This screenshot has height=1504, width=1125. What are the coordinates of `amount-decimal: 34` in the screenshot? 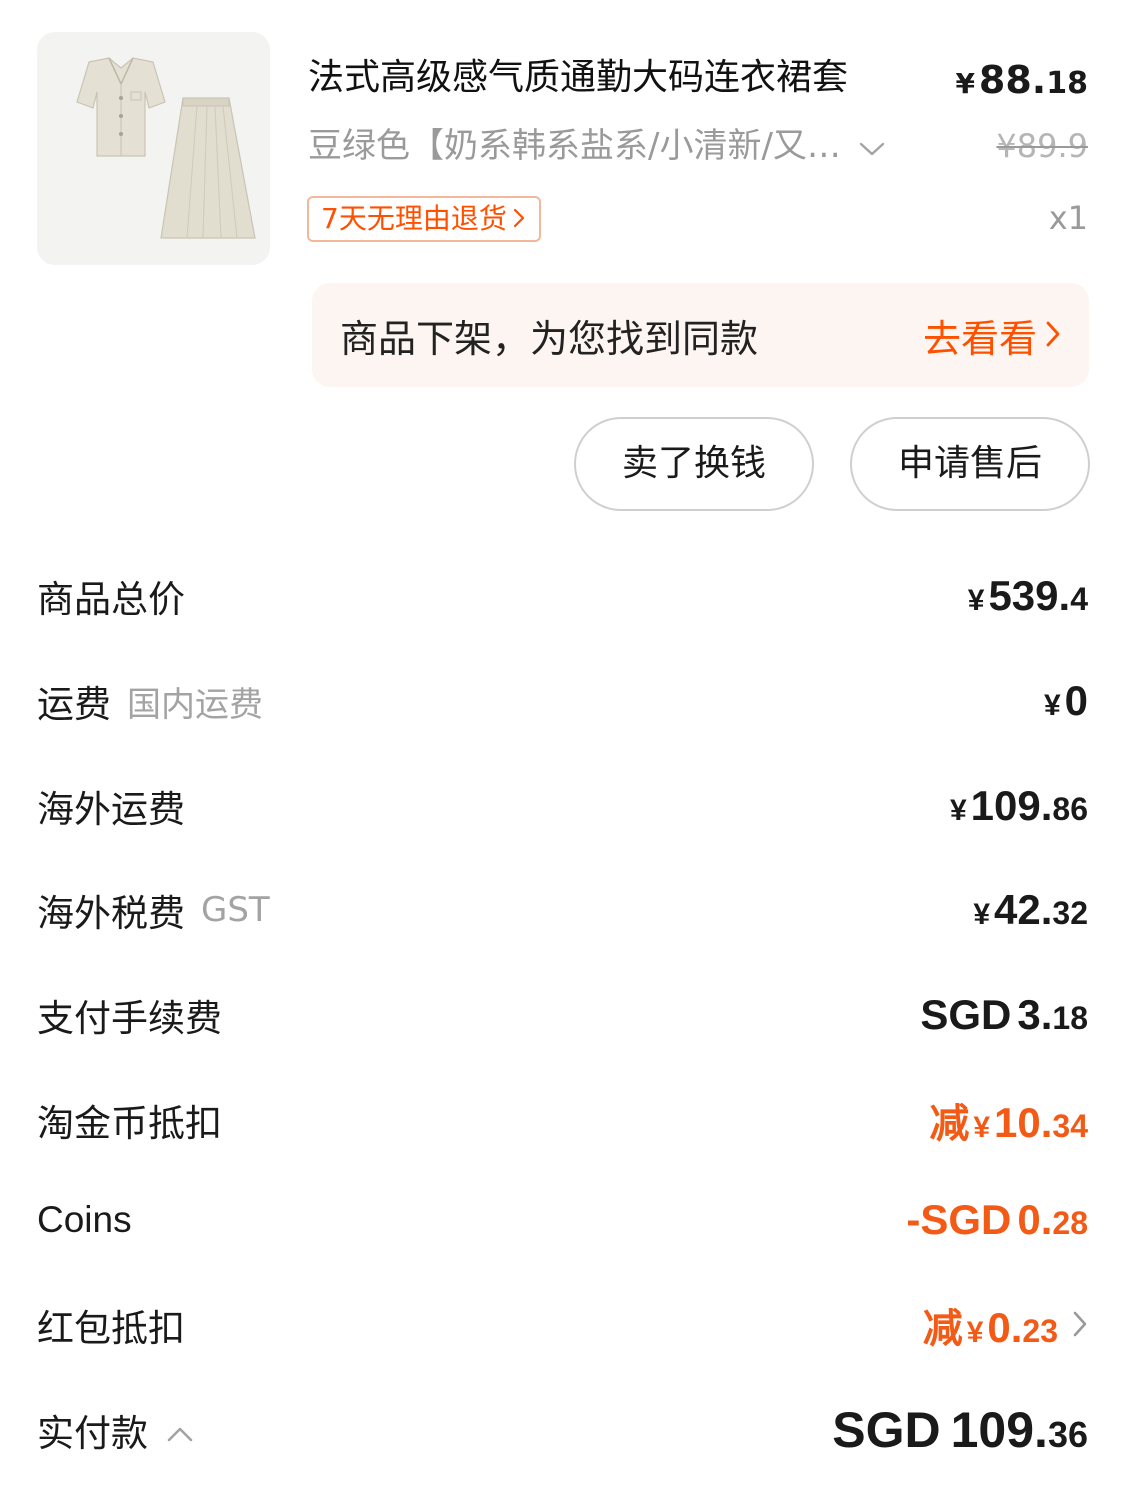 It's located at (1070, 1126).